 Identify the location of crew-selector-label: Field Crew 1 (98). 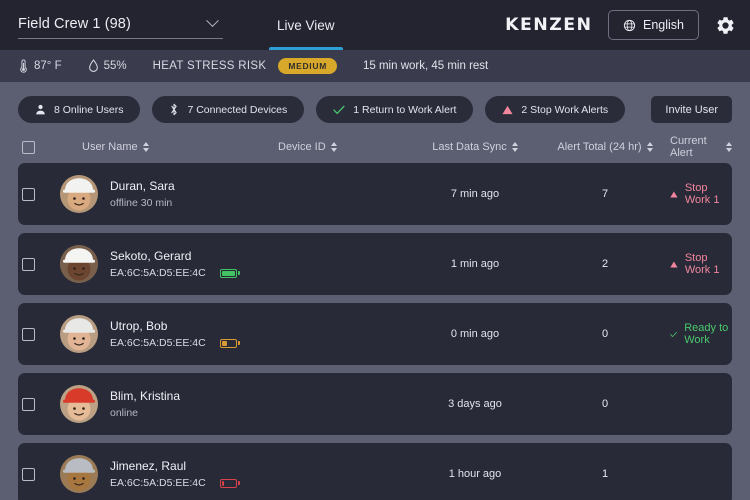
(74, 23).